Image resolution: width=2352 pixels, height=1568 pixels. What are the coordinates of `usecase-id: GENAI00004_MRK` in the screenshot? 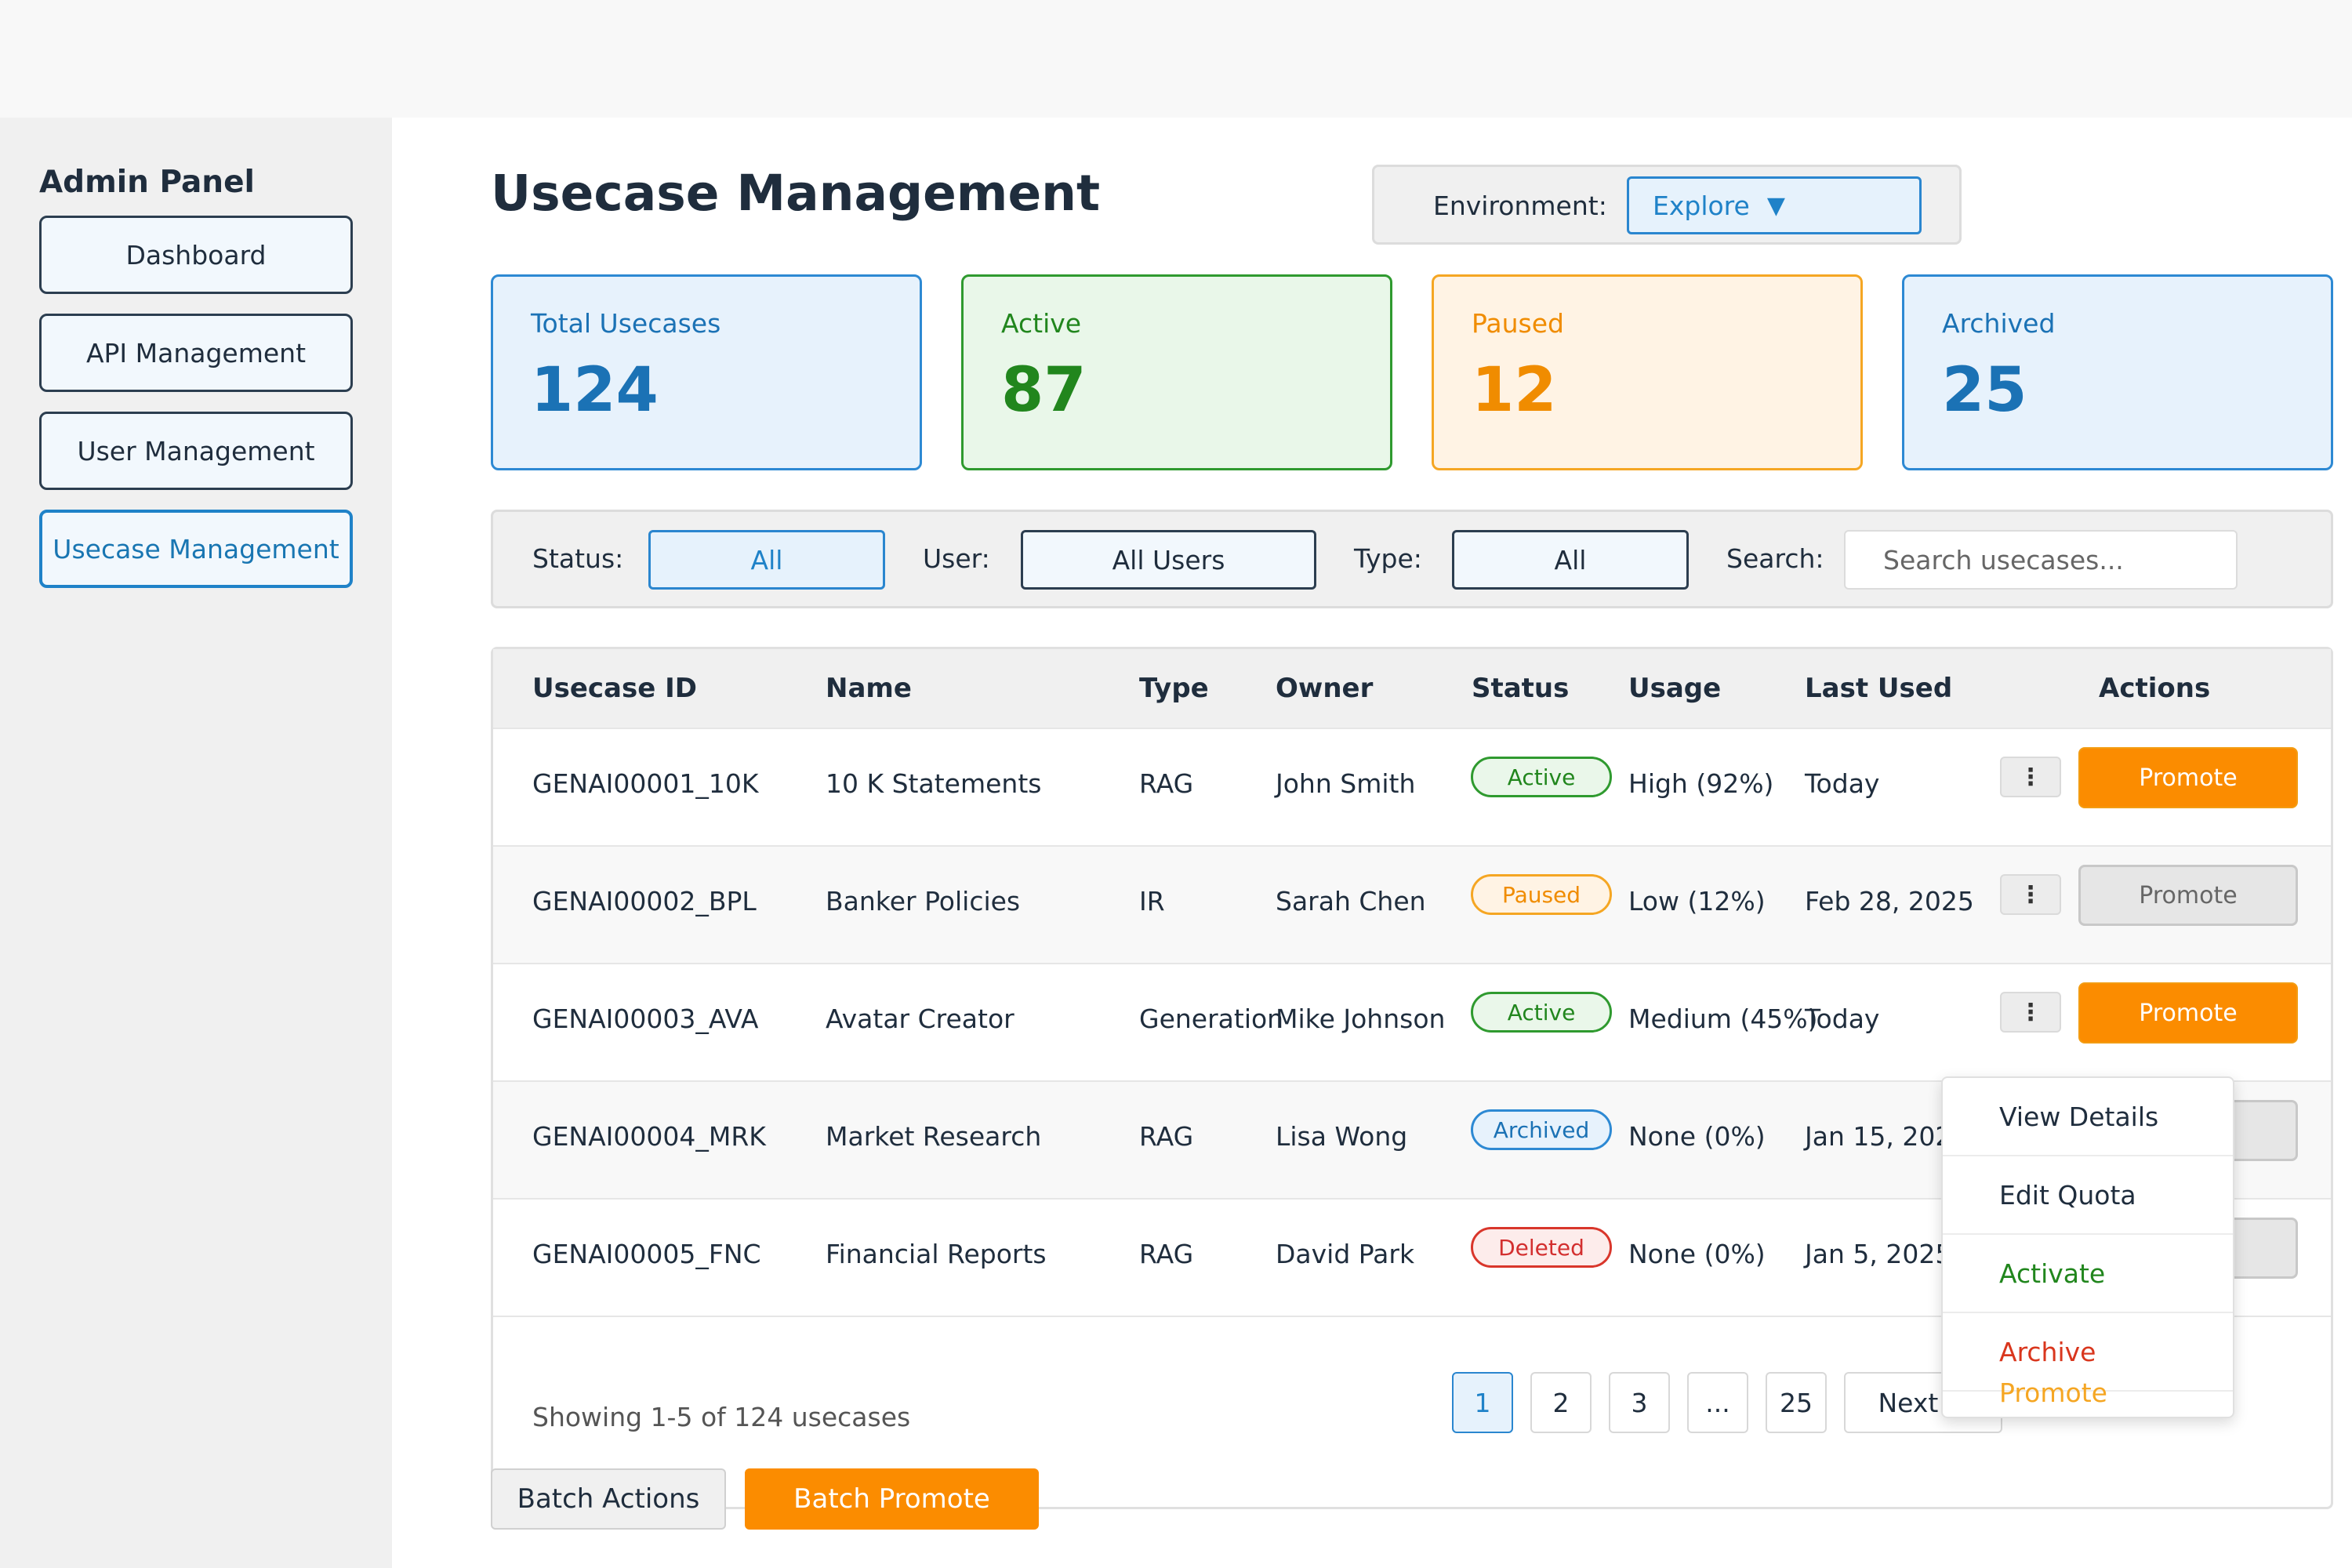 It's located at (649, 1136).